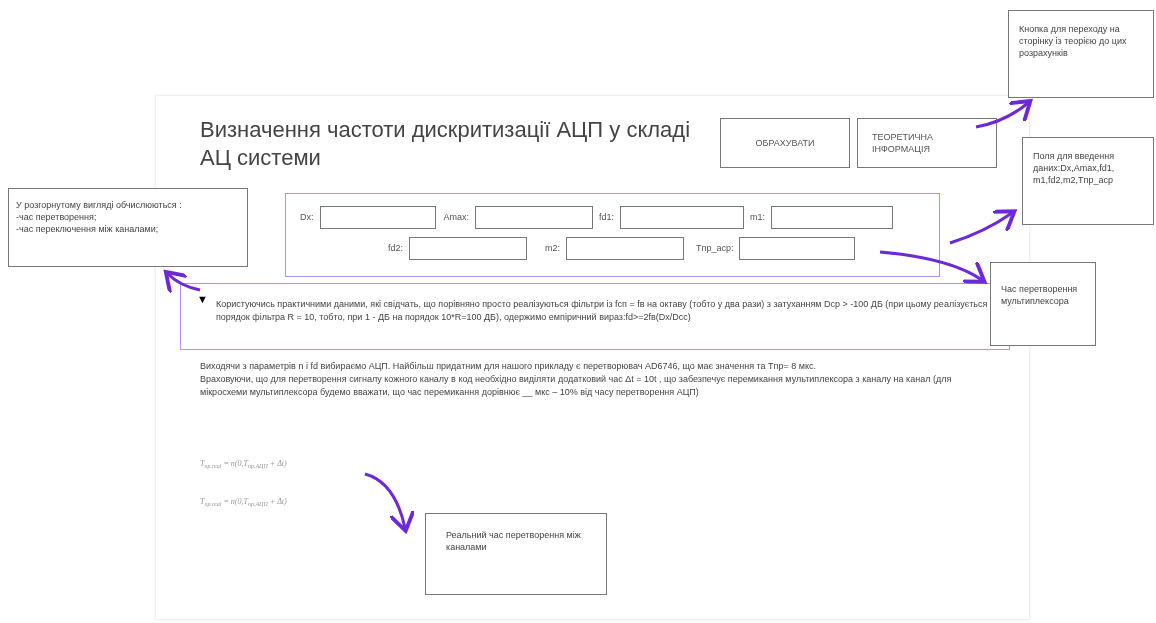 The image size is (1156, 623). Describe the element at coordinates (508, 366) in the screenshot. I see `paragraph: Виходячи з параметрів n і fd вибираємо АЦП. Найбільш придатним для нашого прикладу є перетворювач AD6746, що має значення та Tпр= 8 мкс.` at that location.